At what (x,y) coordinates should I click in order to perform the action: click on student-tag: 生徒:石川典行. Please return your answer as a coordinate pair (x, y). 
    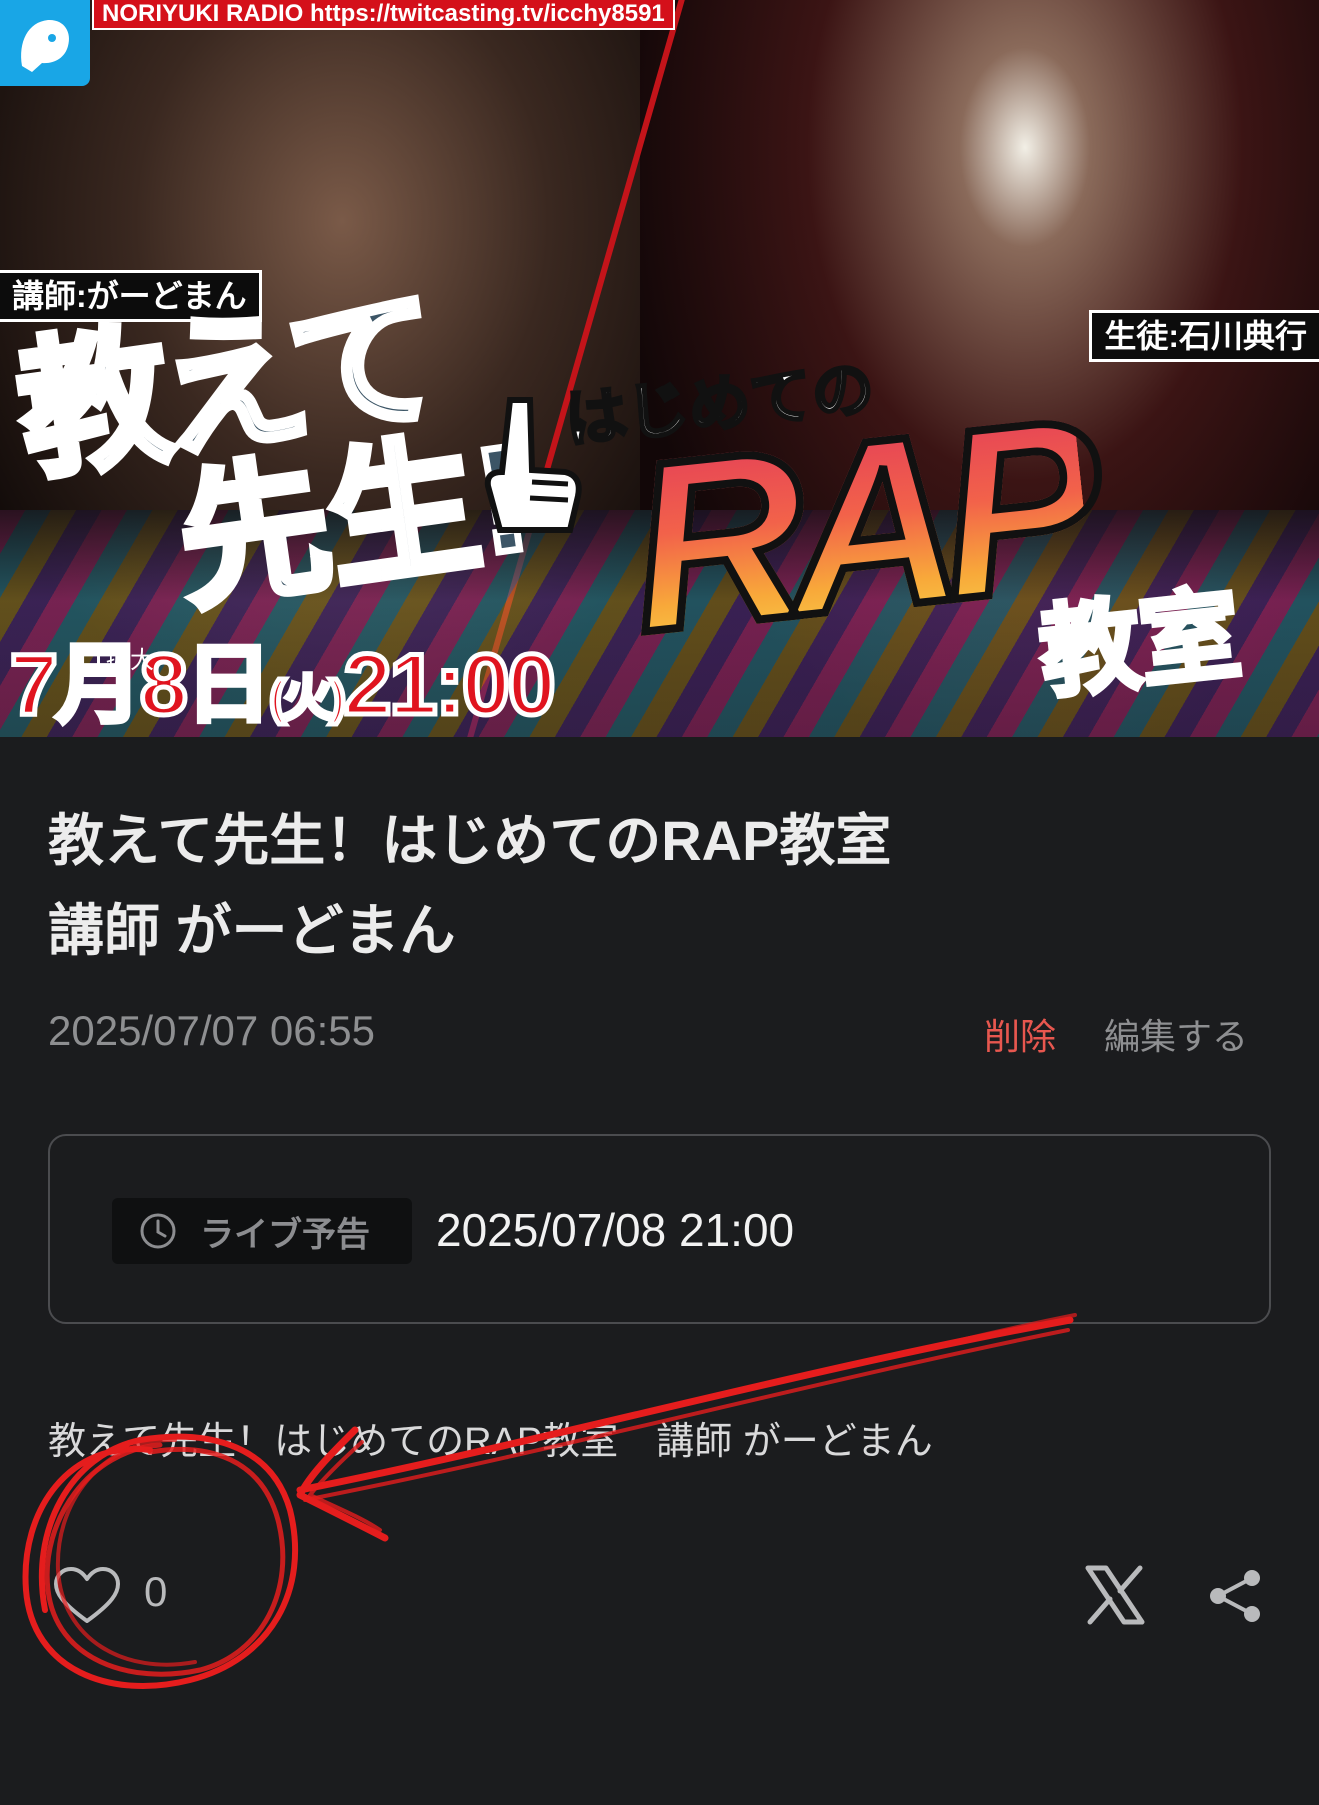
    Looking at the image, I should click on (1204, 336).